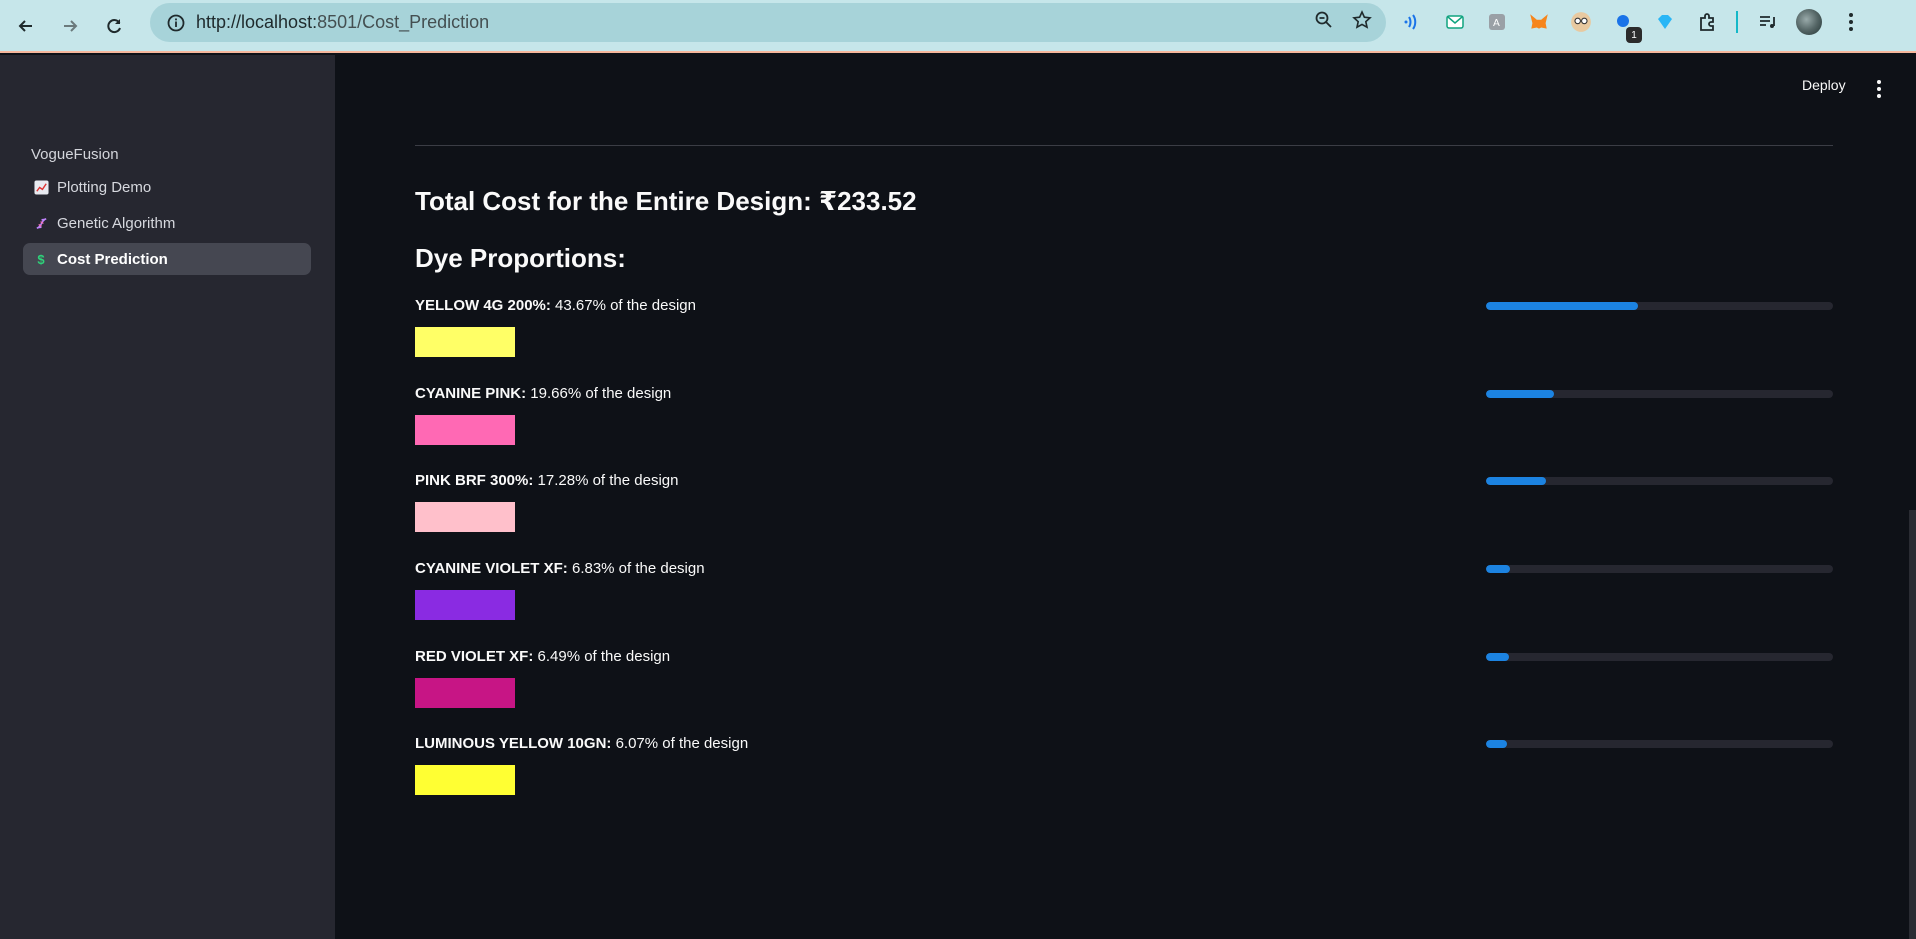 This screenshot has height=939, width=1916. What do you see at coordinates (636, 568) in the screenshot?
I see `dye-share: 6.83% of the design` at bounding box center [636, 568].